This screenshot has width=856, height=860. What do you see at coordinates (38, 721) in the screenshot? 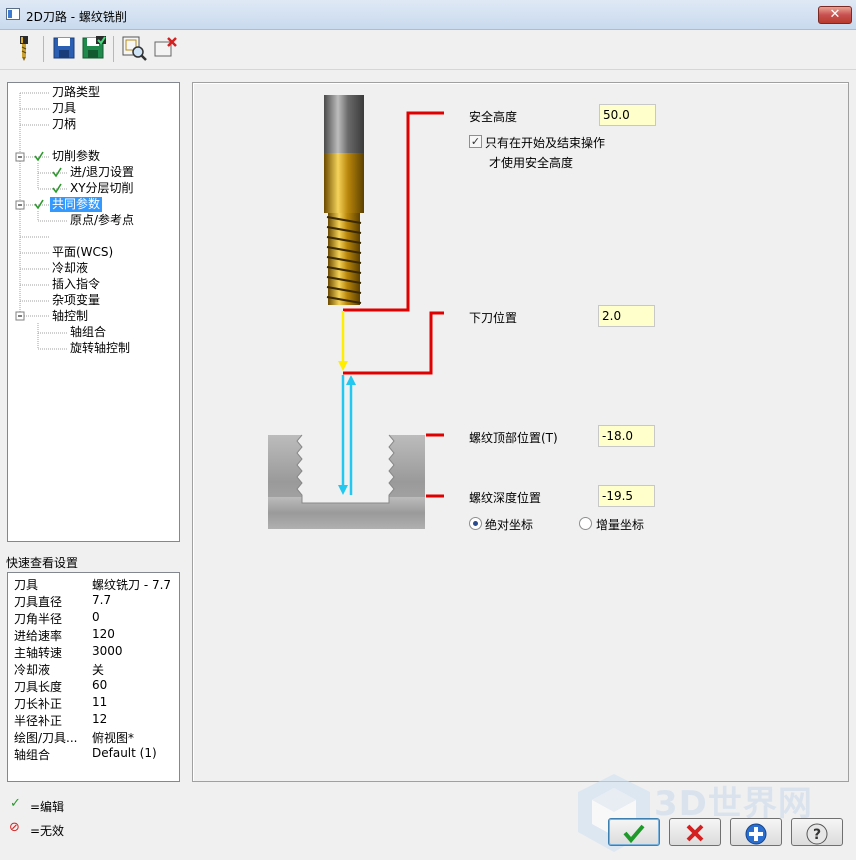
I see `quick-label: 半径补正` at bounding box center [38, 721].